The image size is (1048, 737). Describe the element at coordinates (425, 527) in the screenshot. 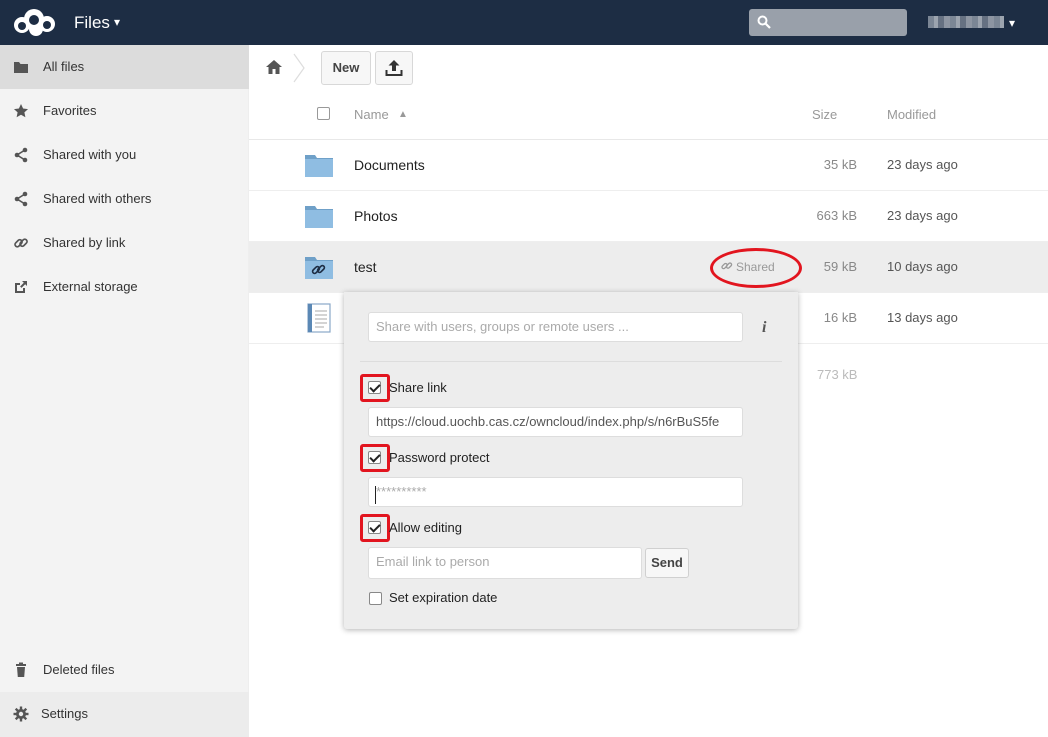

I see `allow-editing-label: Allow editing` at that location.